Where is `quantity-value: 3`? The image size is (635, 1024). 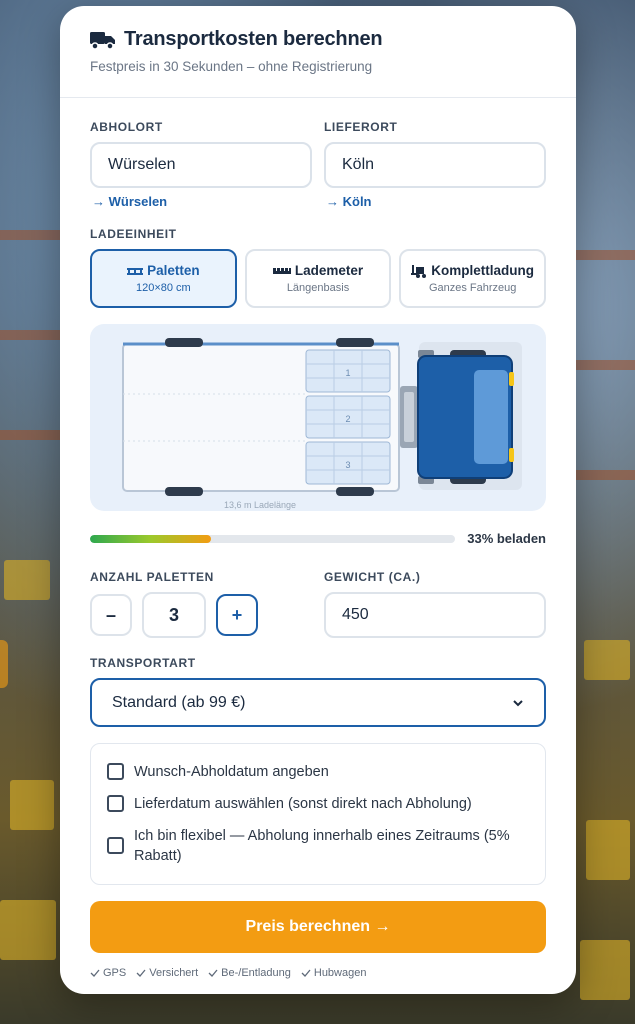 quantity-value: 3 is located at coordinates (174, 615).